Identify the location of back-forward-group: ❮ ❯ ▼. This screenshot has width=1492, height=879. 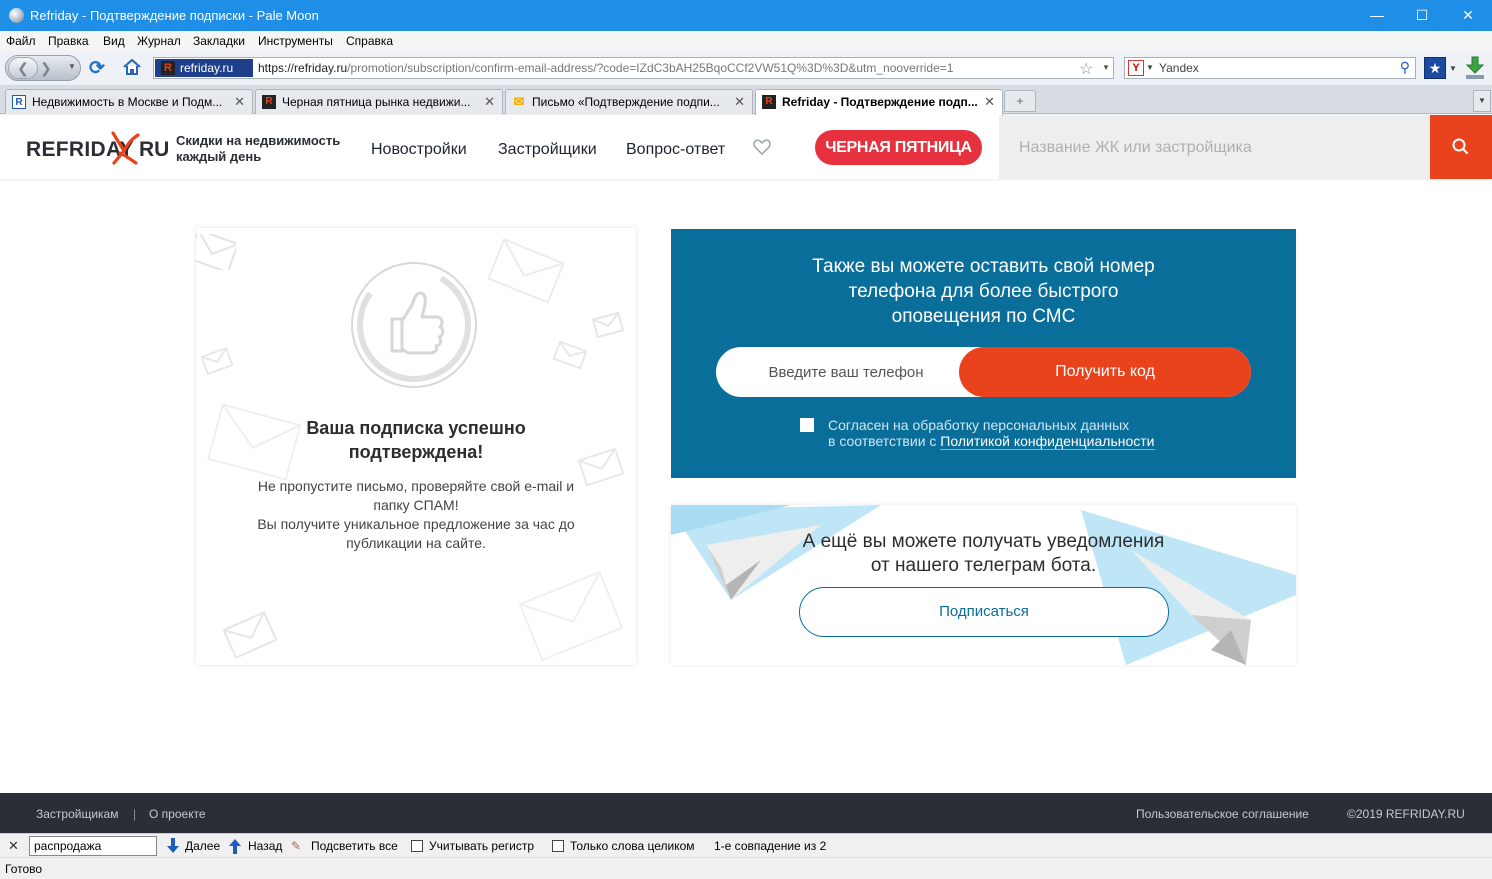
(43, 68).